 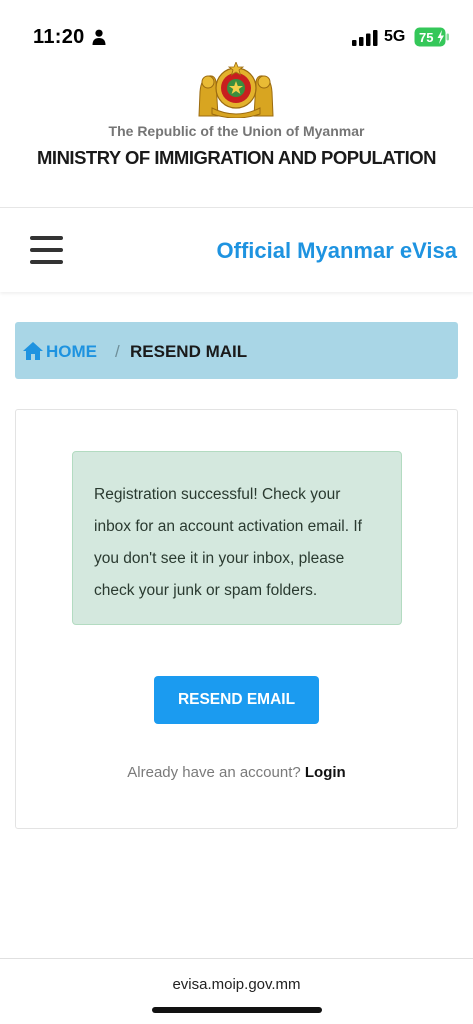 What do you see at coordinates (236, 28) in the screenshot?
I see `status-bar: 11:20 5G 75` at bounding box center [236, 28].